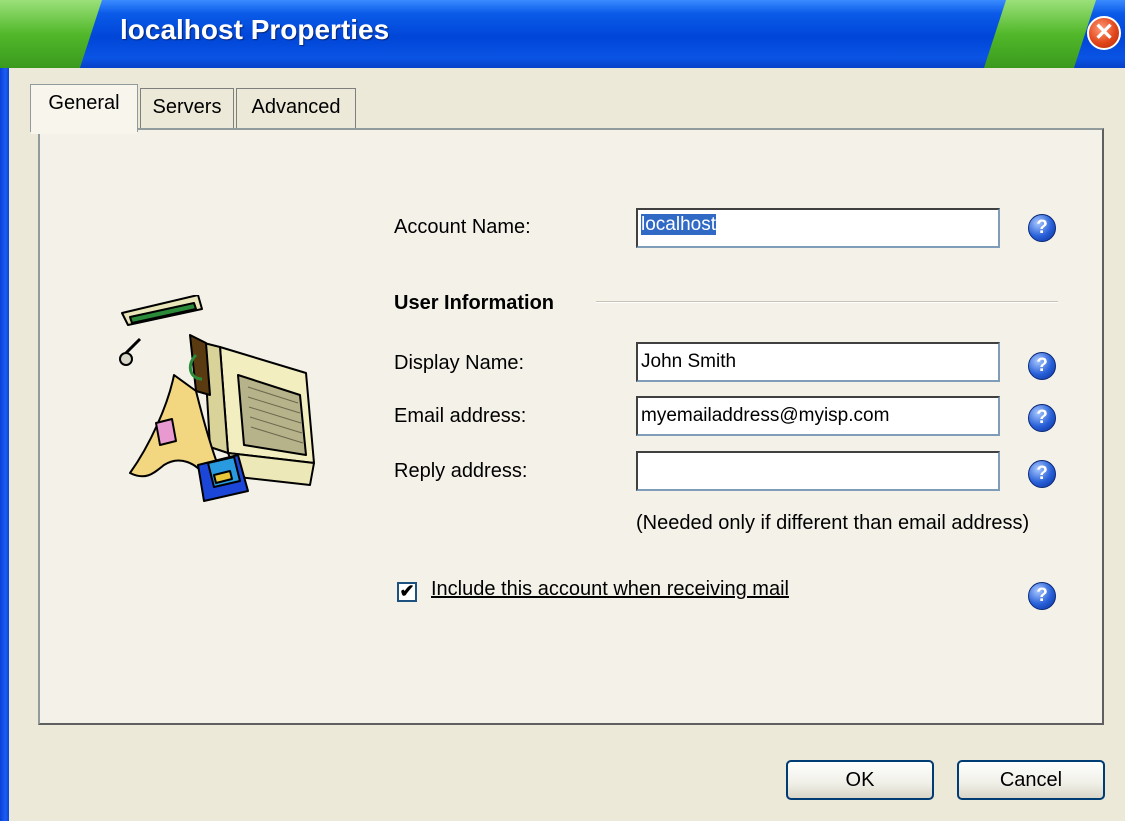  Describe the element at coordinates (818, 471) in the screenshot. I see `reply-address-field` at that location.